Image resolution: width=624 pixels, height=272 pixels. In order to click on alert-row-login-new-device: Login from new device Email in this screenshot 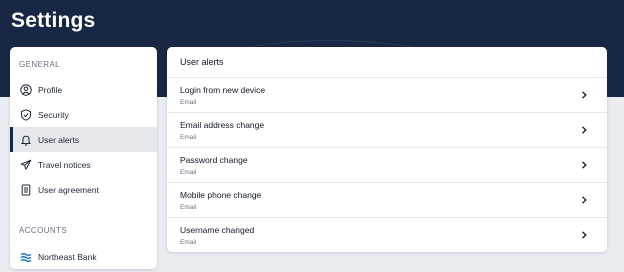, I will do `click(387, 94)`.